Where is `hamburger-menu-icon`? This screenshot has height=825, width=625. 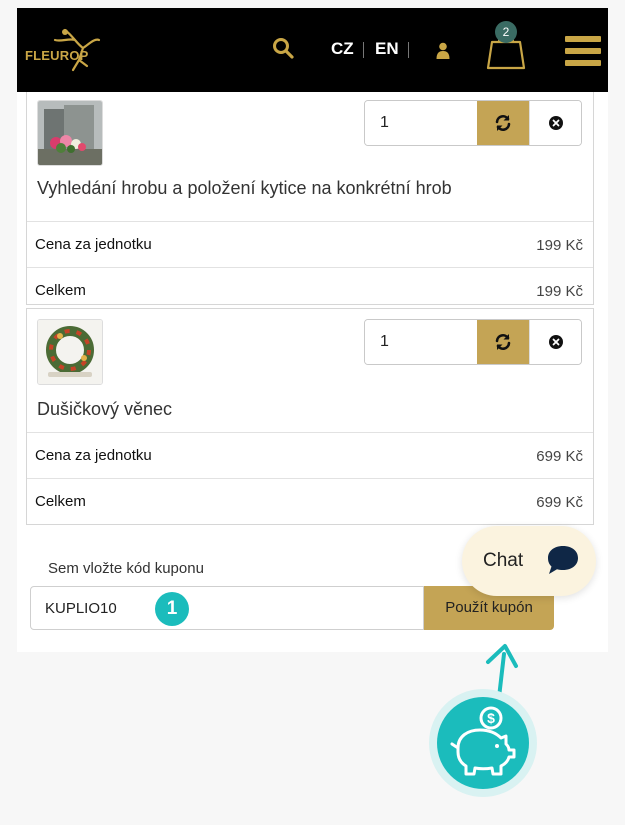
hamburger-menu-icon is located at coordinates (583, 51).